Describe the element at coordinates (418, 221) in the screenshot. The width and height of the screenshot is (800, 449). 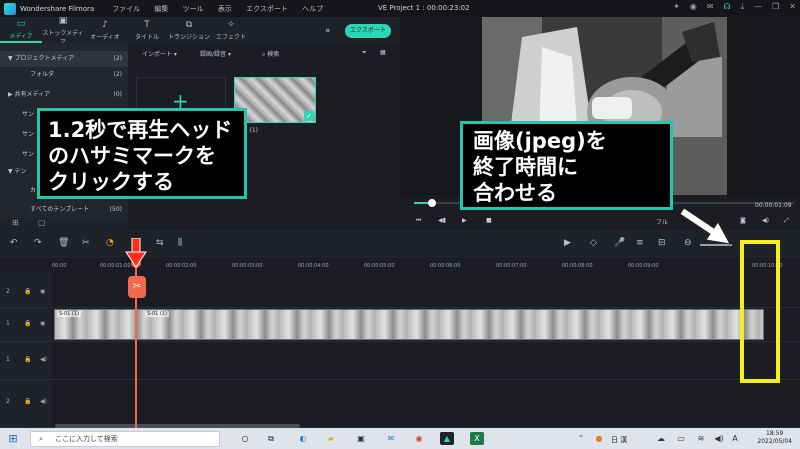
I see `prev-frame-icon: ⏮` at that location.